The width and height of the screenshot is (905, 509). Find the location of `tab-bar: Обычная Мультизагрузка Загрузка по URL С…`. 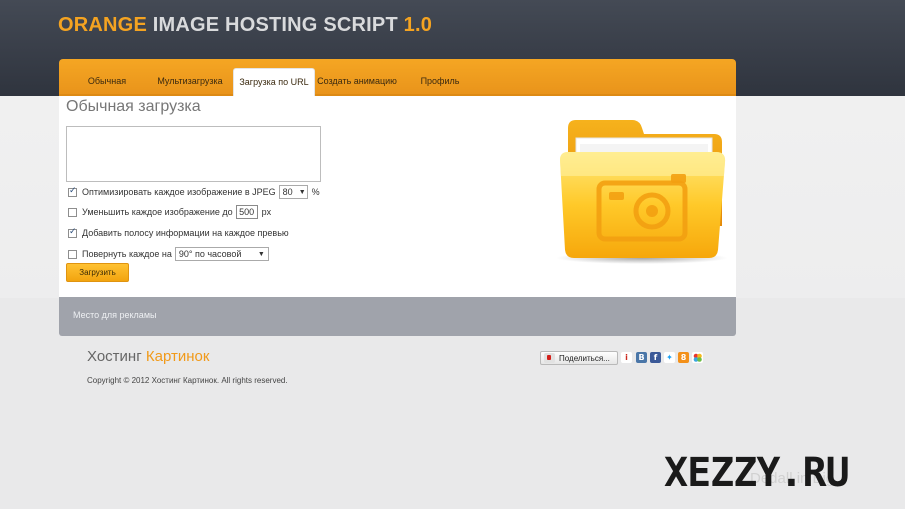

tab-bar: Обычная Мультизагрузка Загрузка по URL С… is located at coordinates (397, 78).